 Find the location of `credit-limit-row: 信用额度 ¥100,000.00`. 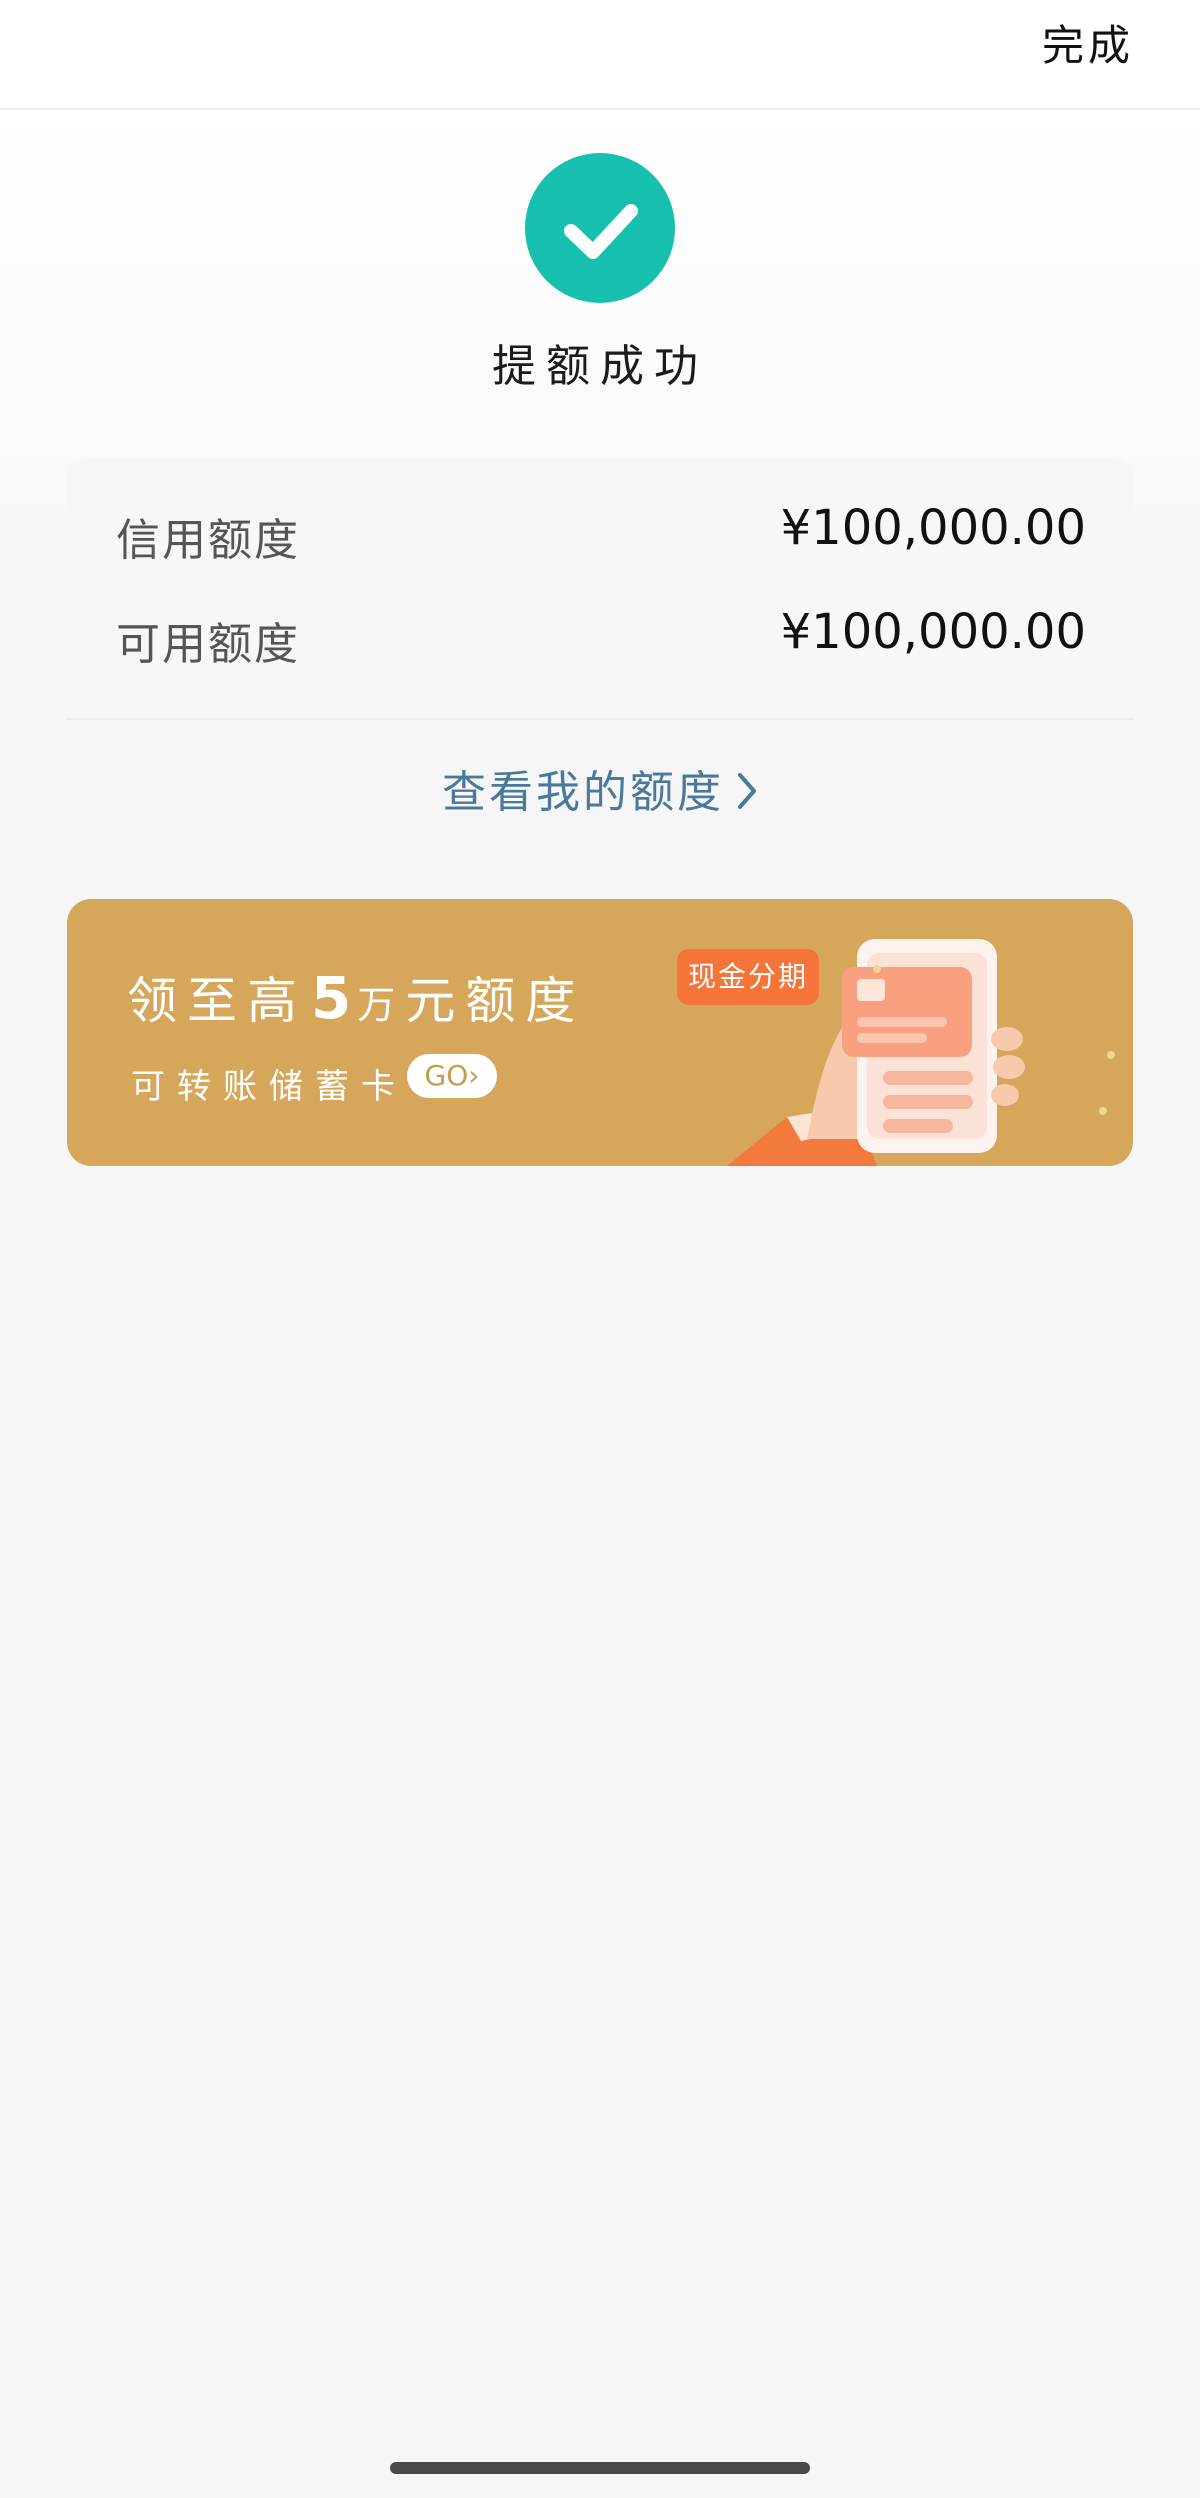

credit-limit-row: 信用额度 ¥100,000.00 is located at coordinates (601, 533).